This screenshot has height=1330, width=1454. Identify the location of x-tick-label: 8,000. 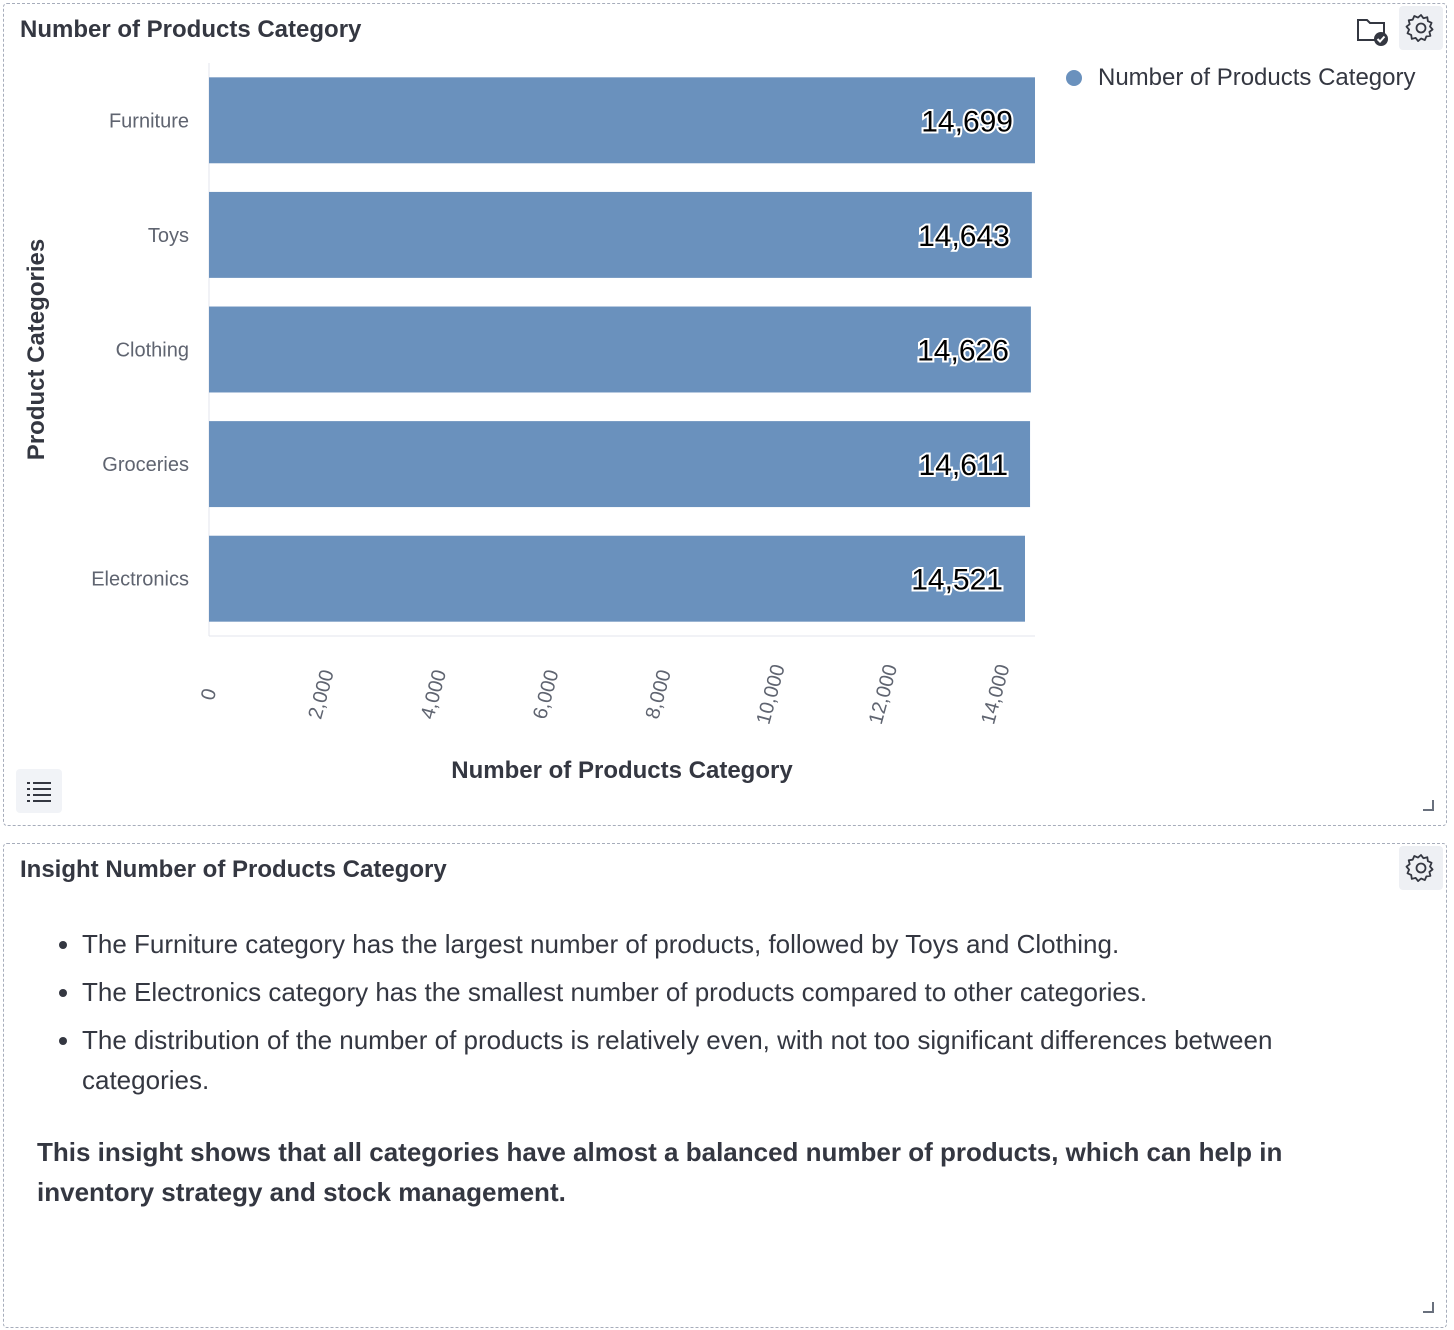
(659, 694).